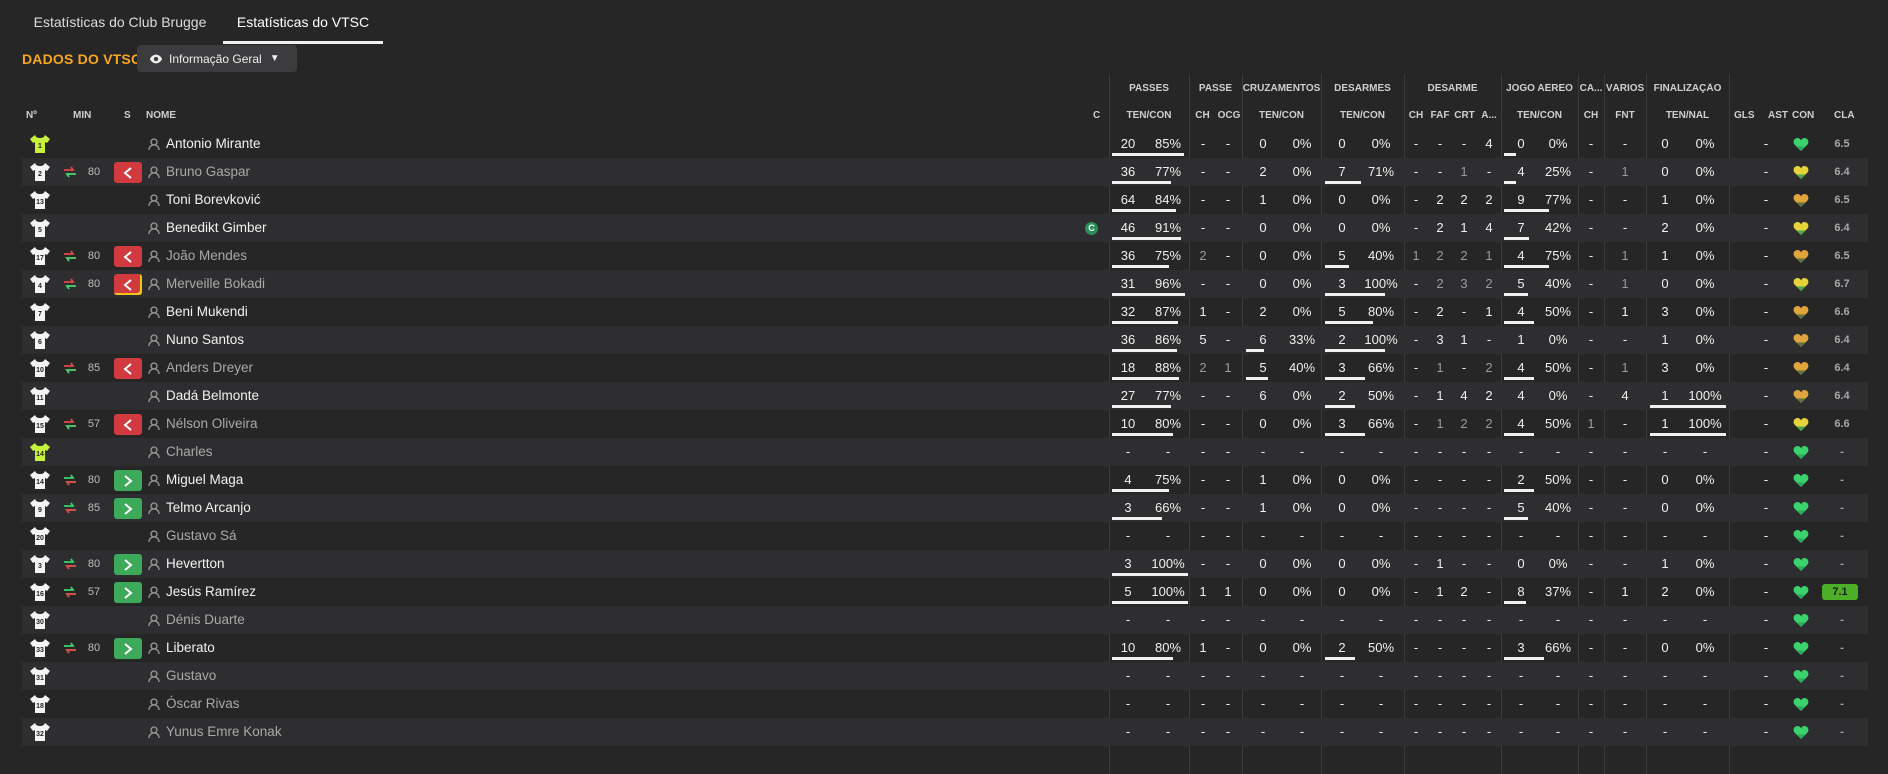  I want to click on player-name: Beni Mukendi, so click(207, 312).